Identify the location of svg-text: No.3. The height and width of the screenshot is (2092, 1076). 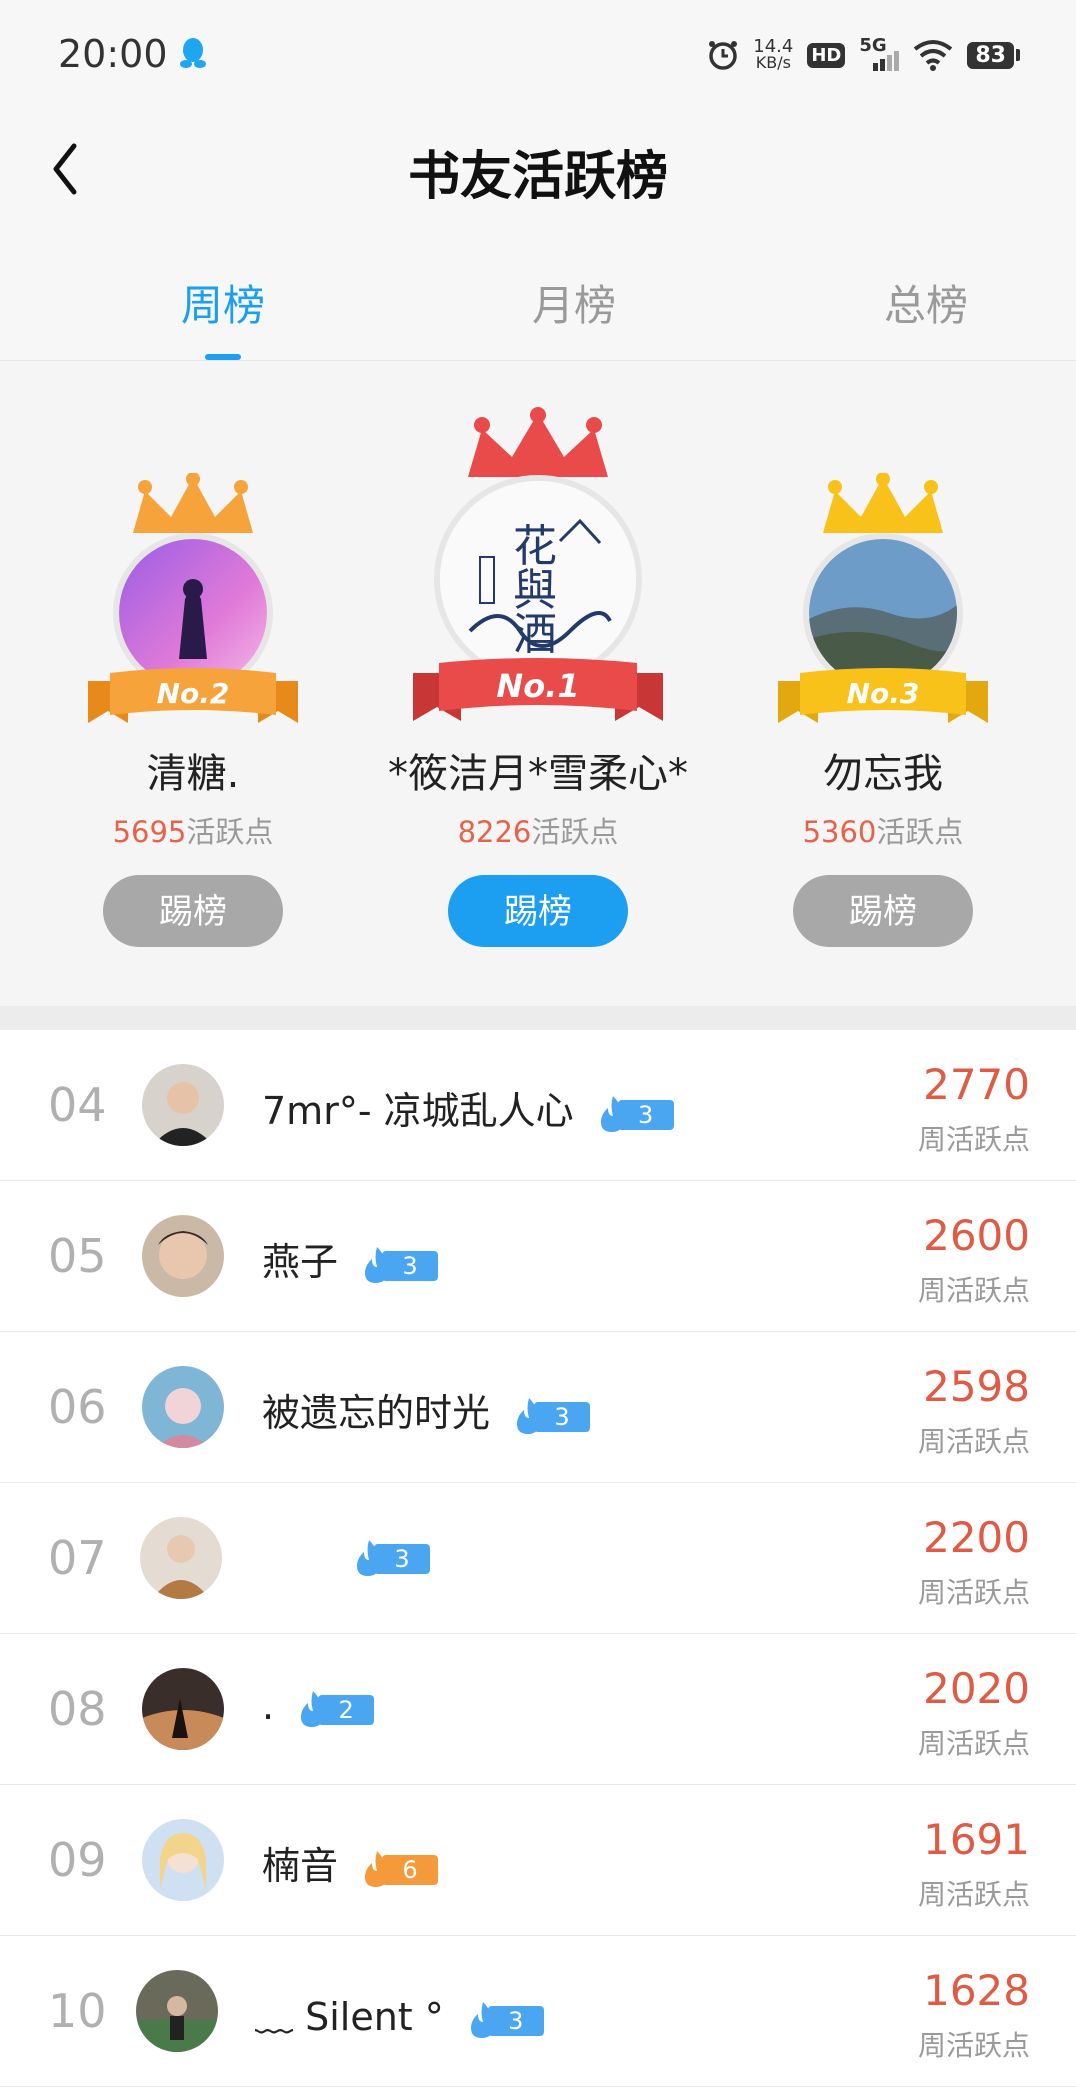
(883, 693).